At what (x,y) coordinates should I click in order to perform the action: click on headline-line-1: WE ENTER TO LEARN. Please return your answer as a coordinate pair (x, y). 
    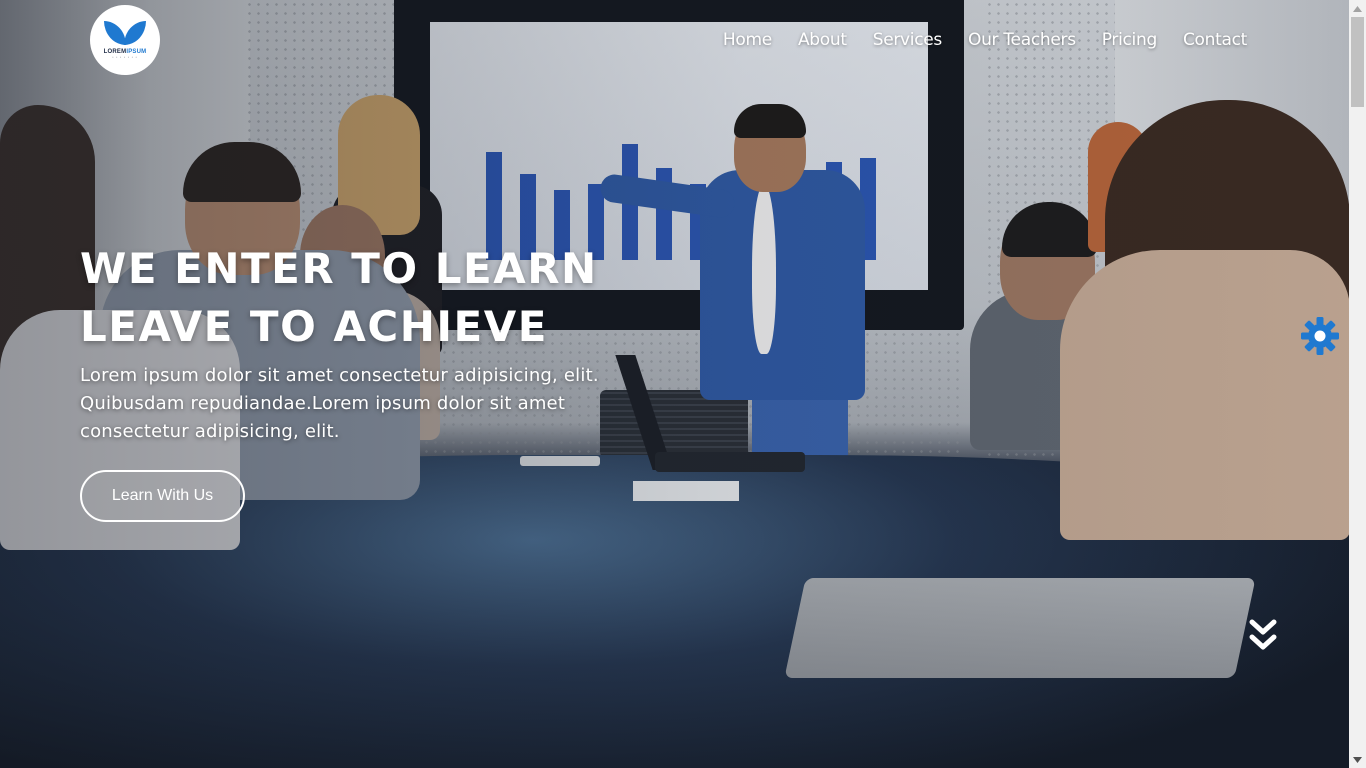
    Looking at the image, I should click on (339, 268).